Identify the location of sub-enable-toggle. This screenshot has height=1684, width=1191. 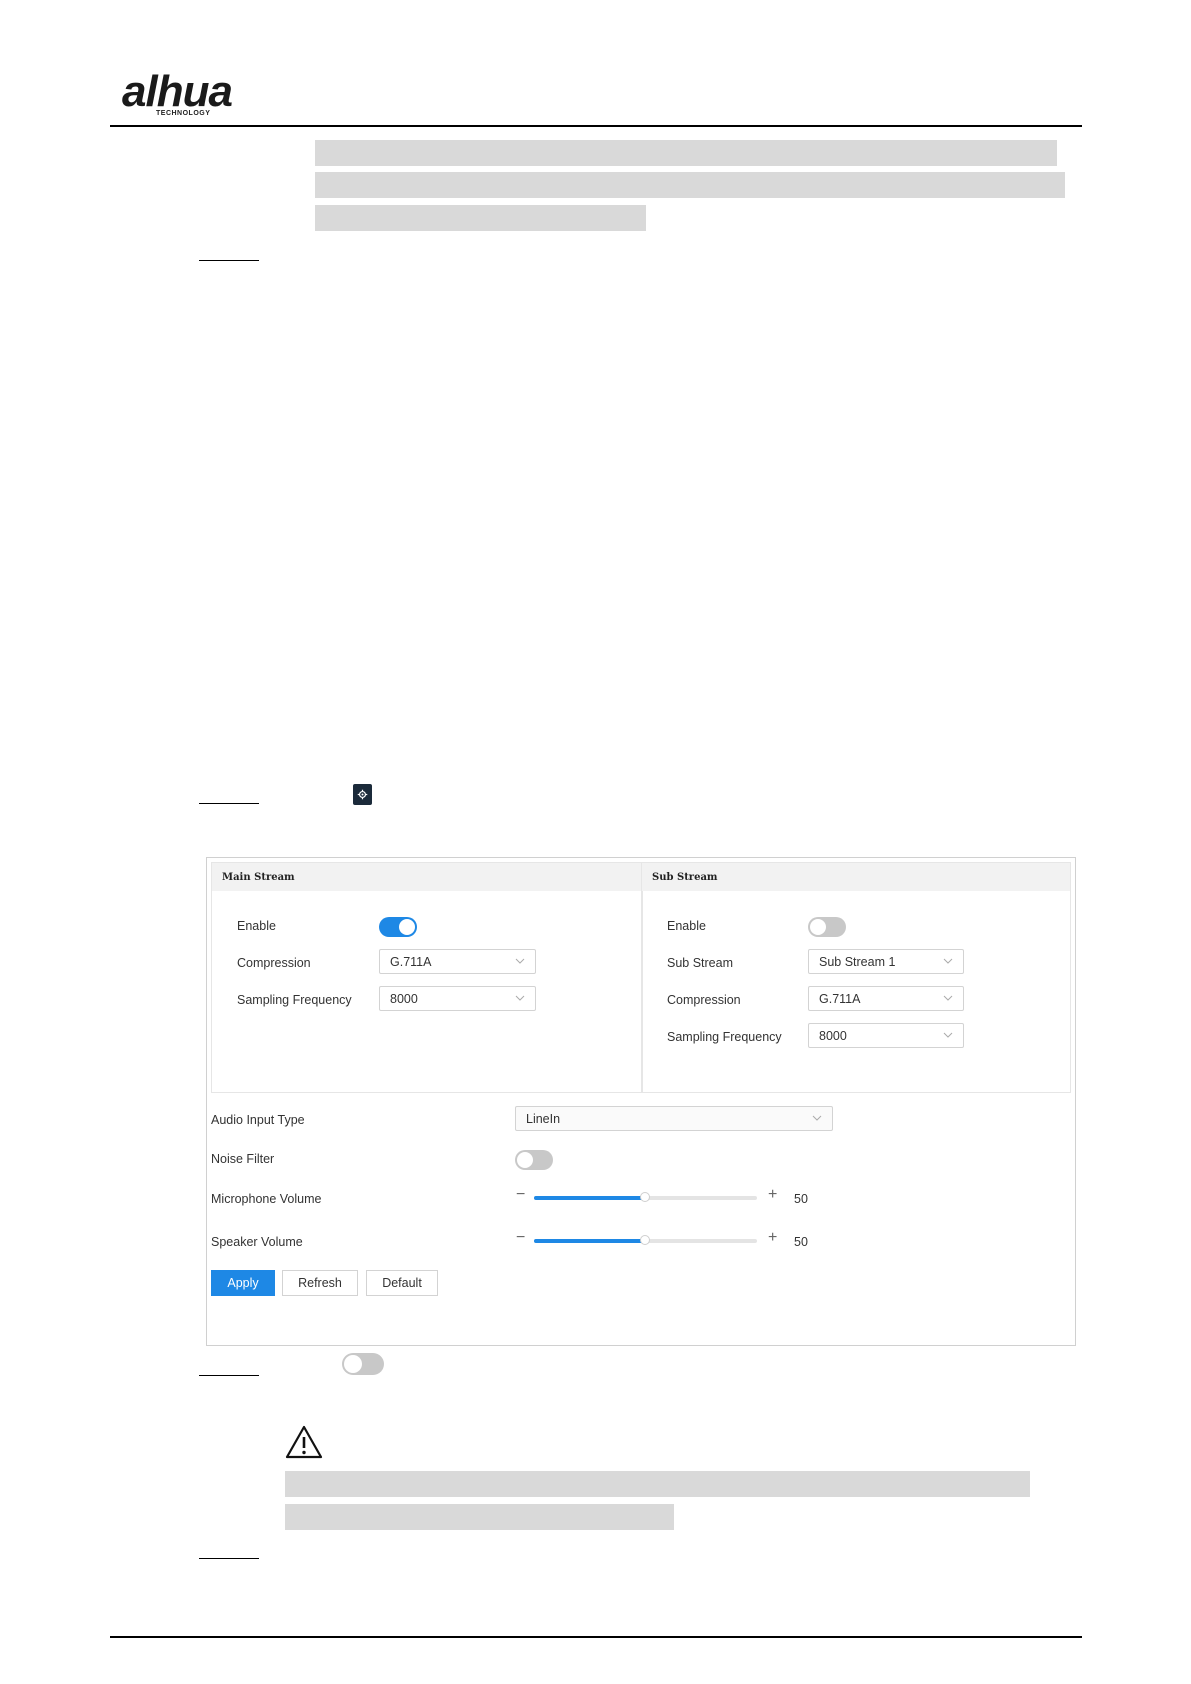
(827, 927).